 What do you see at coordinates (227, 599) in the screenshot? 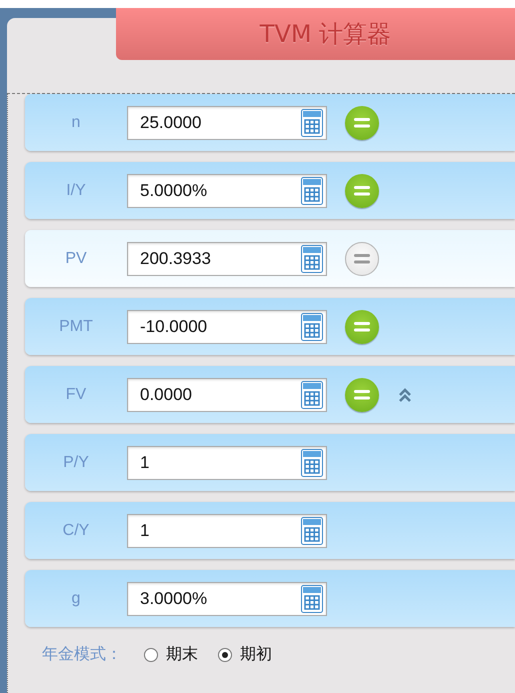
I see `input-field: 3.0000%` at bounding box center [227, 599].